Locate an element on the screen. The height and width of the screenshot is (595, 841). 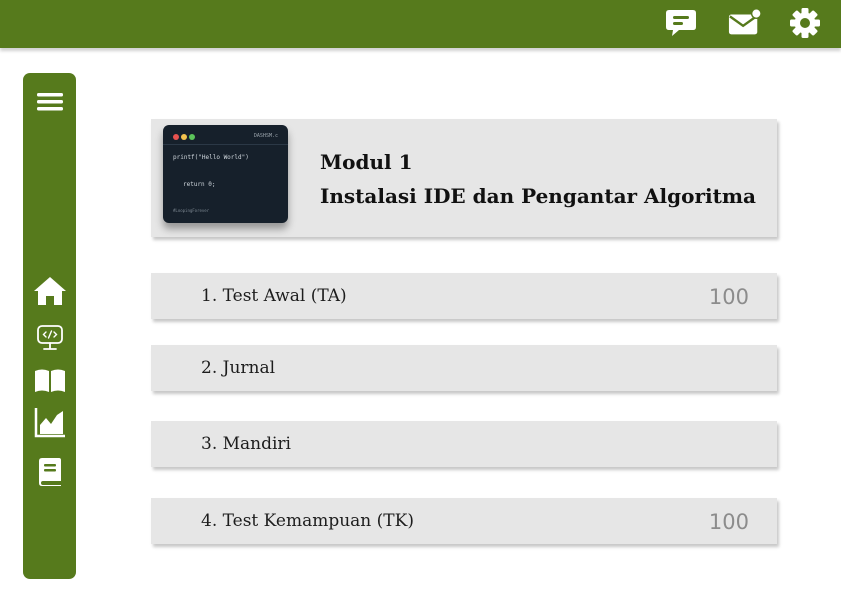
sidebar is located at coordinates (49, 326).